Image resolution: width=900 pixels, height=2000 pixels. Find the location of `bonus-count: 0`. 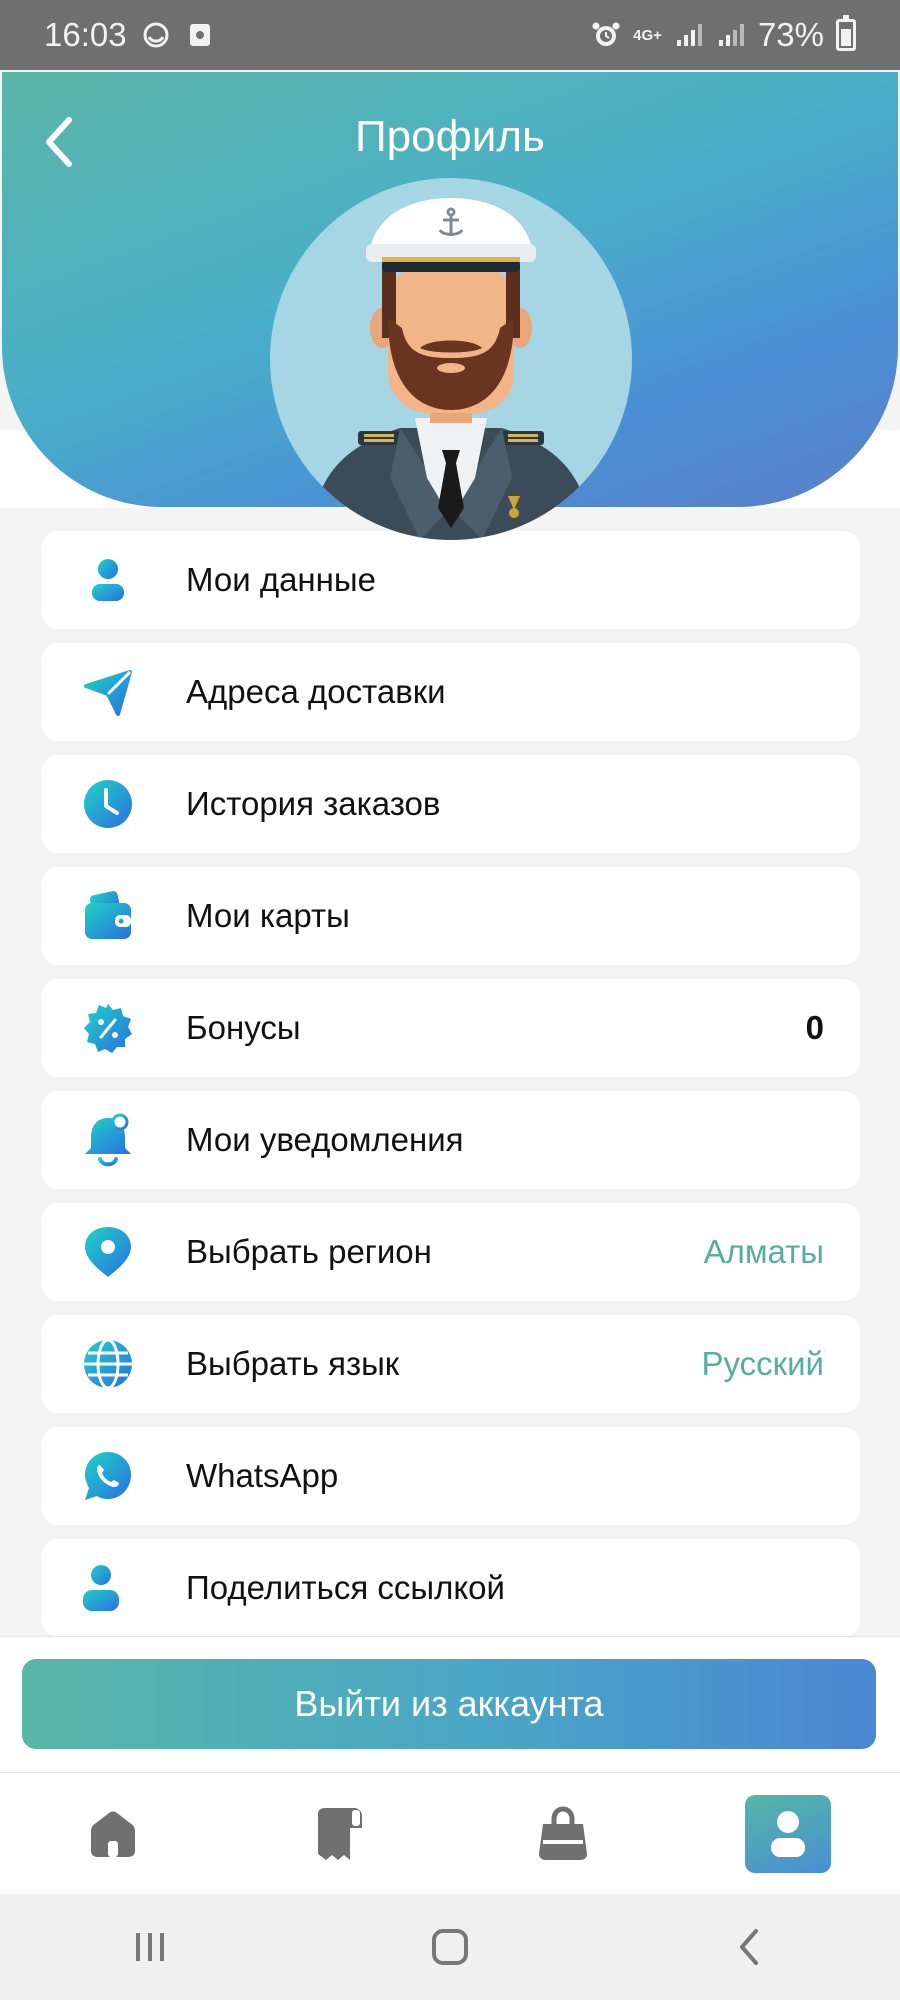

bonus-count: 0 is located at coordinates (814, 1027).